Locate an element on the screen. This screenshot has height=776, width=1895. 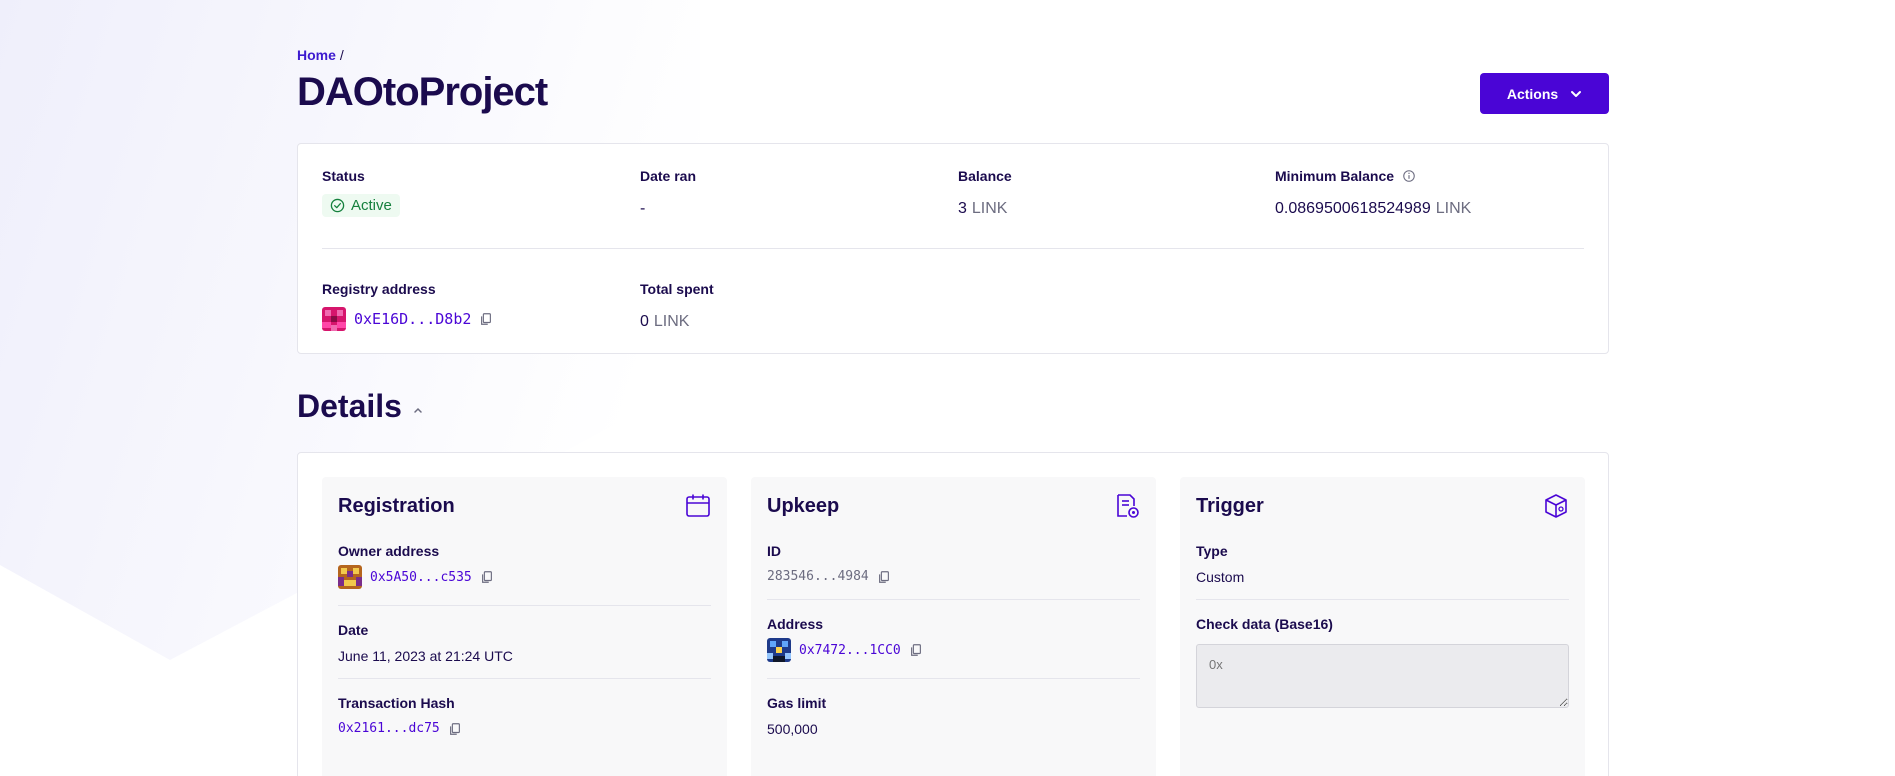
date-ran-label: Date ran is located at coordinates (668, 176).